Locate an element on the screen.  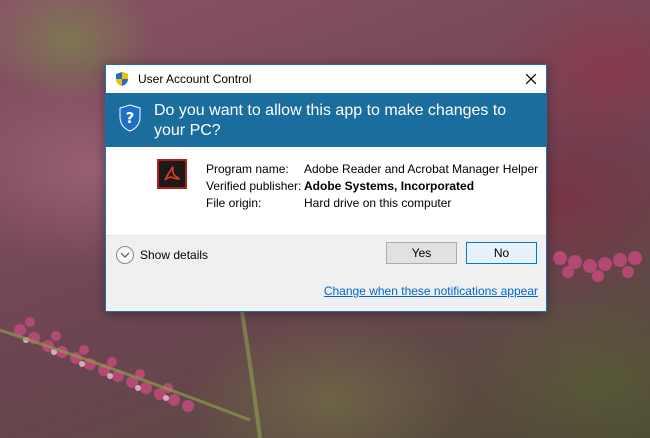
close-button is located at coordinates (531, 79).